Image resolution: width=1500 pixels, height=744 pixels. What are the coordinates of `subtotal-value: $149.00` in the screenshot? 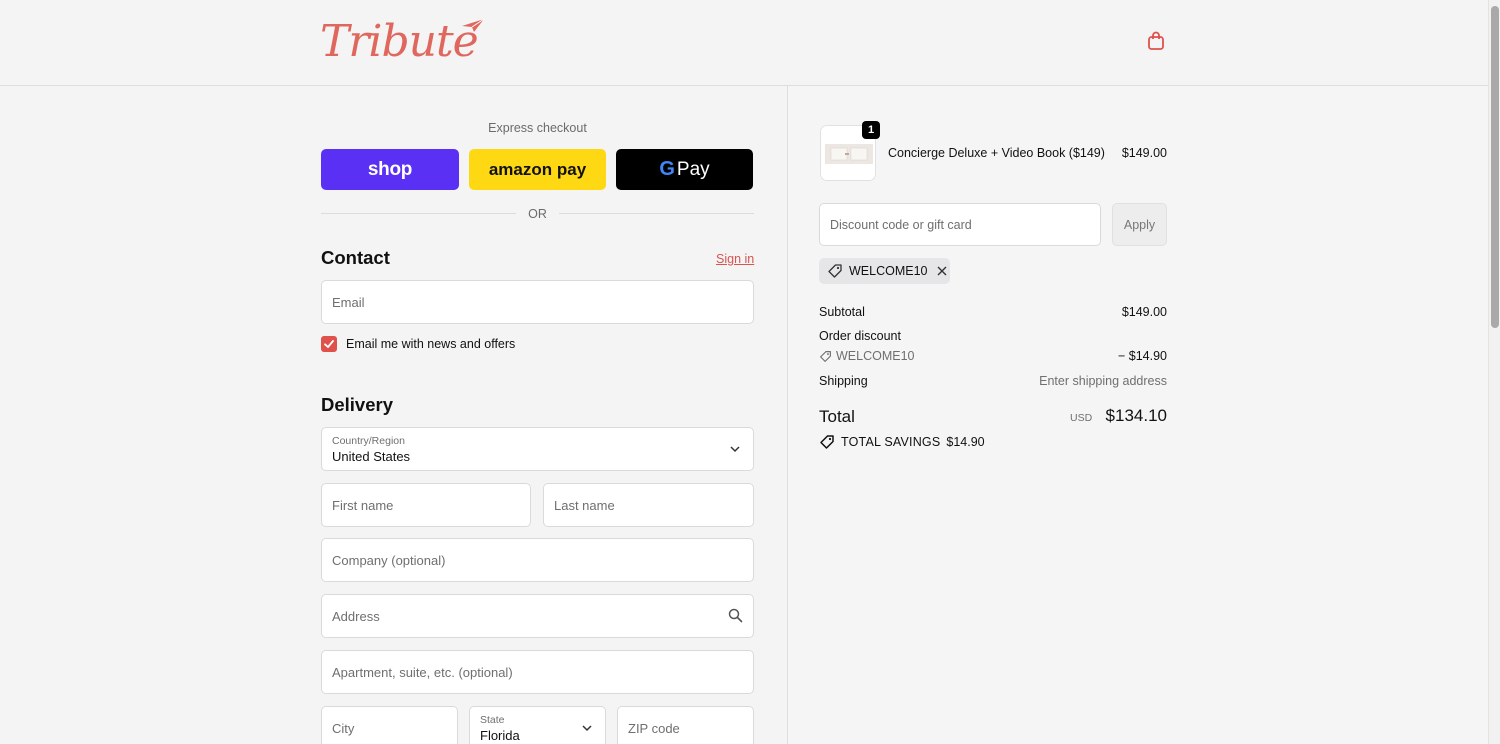 It's located at (1144, 312).